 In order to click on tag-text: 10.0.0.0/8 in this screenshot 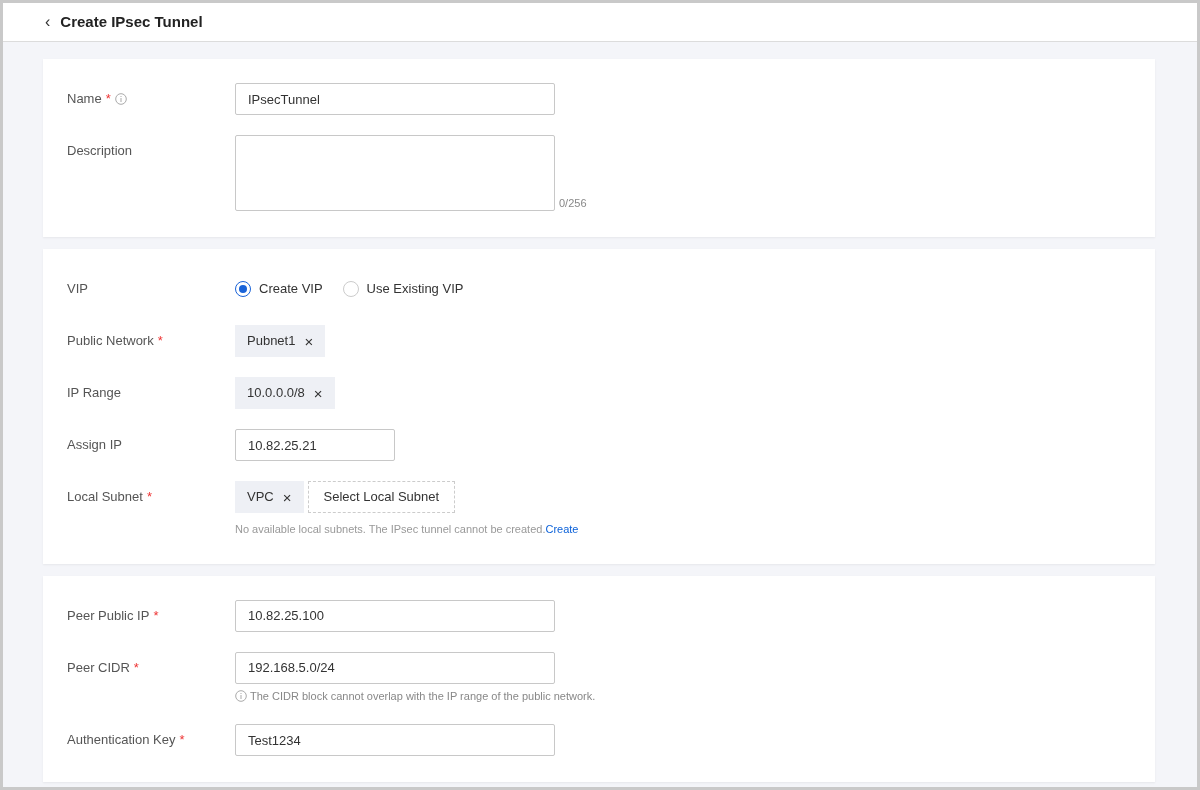, I will do `click(276, 393)`.